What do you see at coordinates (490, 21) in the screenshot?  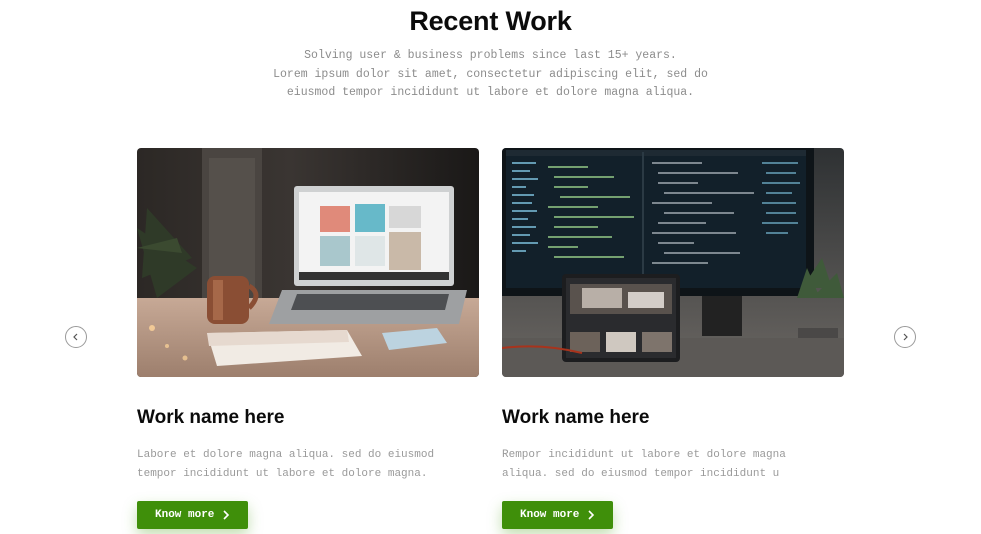 I see `section-title: Recent Work` at bounding box center [490, 21].